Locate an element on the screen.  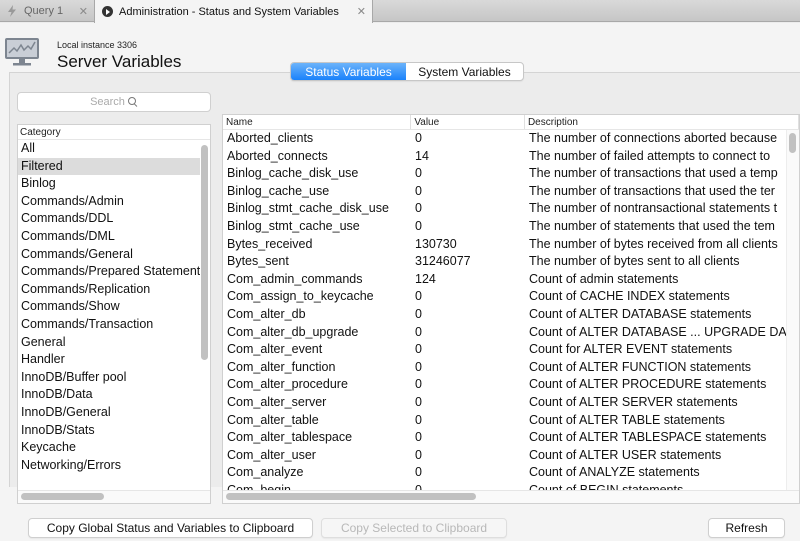
column-header-name: Name is located at coordinates (317, 122).